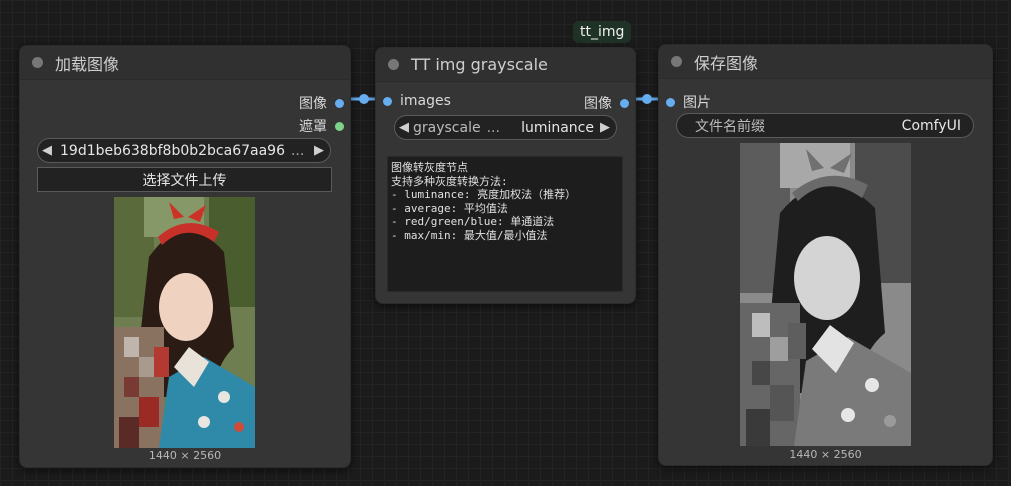 The height and width of the screenshot is (486, 1011). What do you see at coordinates (931, 125) in the screenshot?
I see `field-value: ComfyUI` at bounding box center [931, 125].